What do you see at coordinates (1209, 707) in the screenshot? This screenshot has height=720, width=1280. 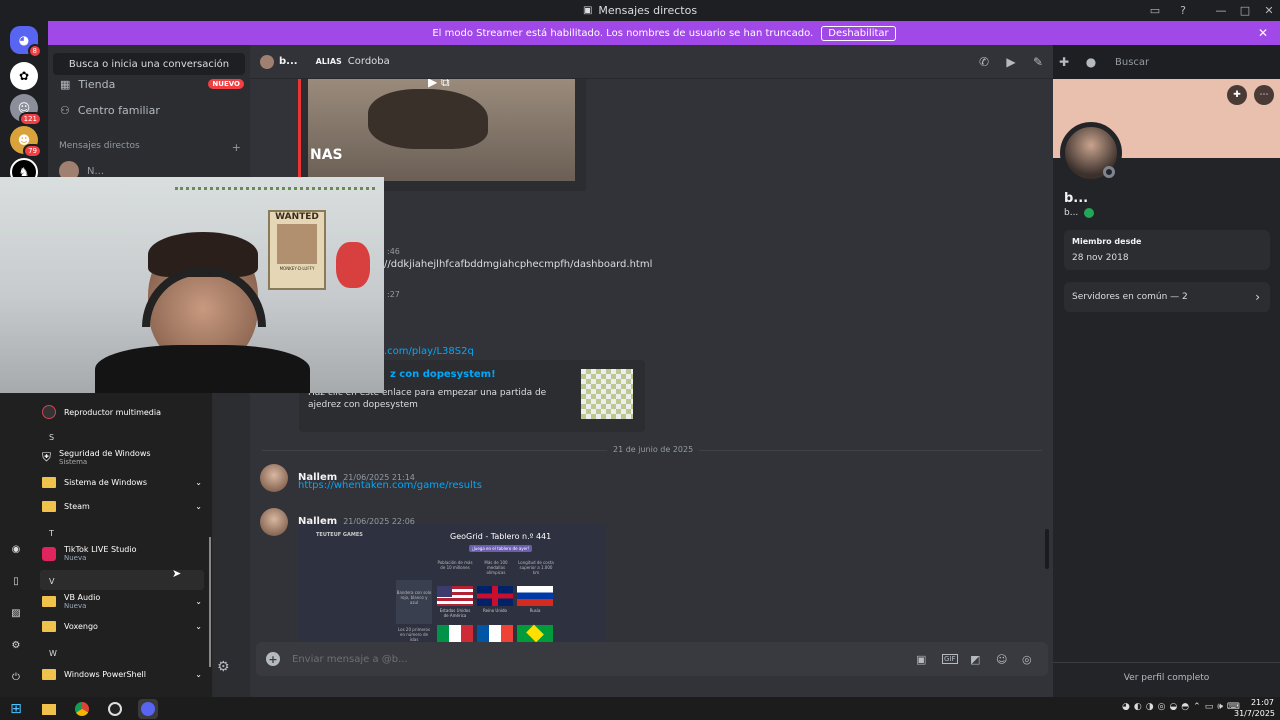 I see `network-icon: ▭` at bounding box center [1209, 707].